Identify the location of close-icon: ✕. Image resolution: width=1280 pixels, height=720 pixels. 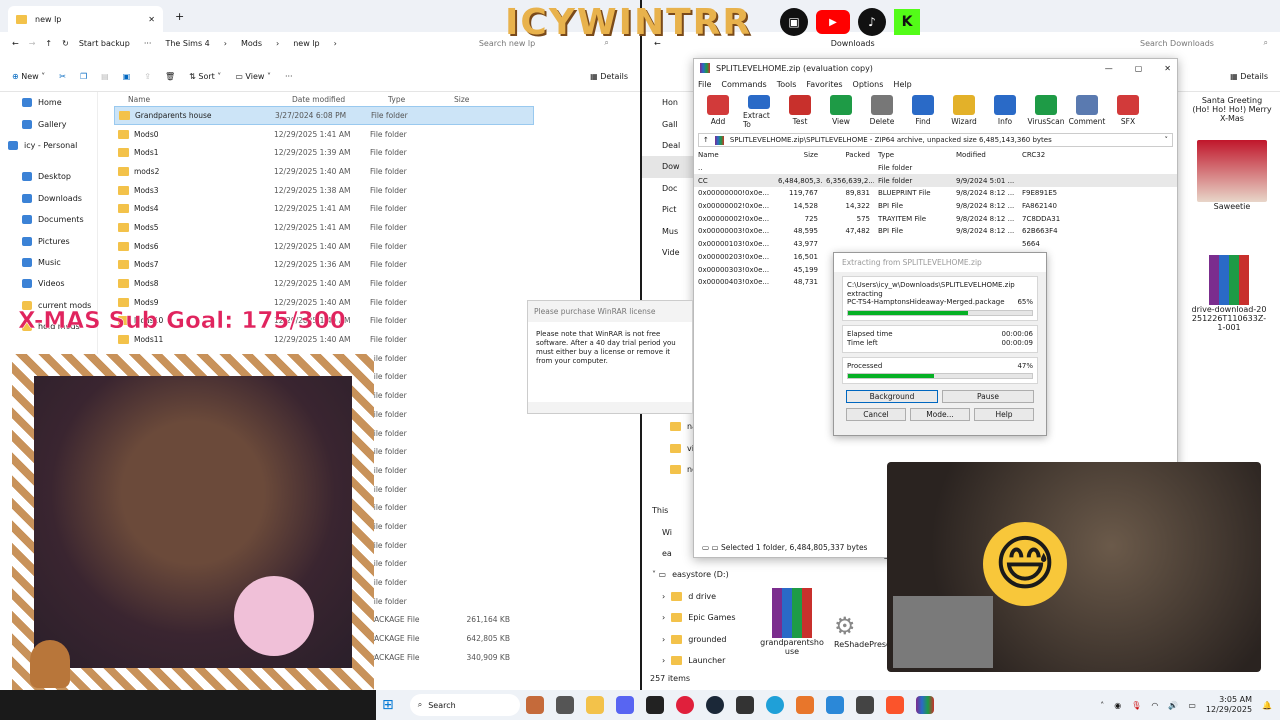
(1167, 68).